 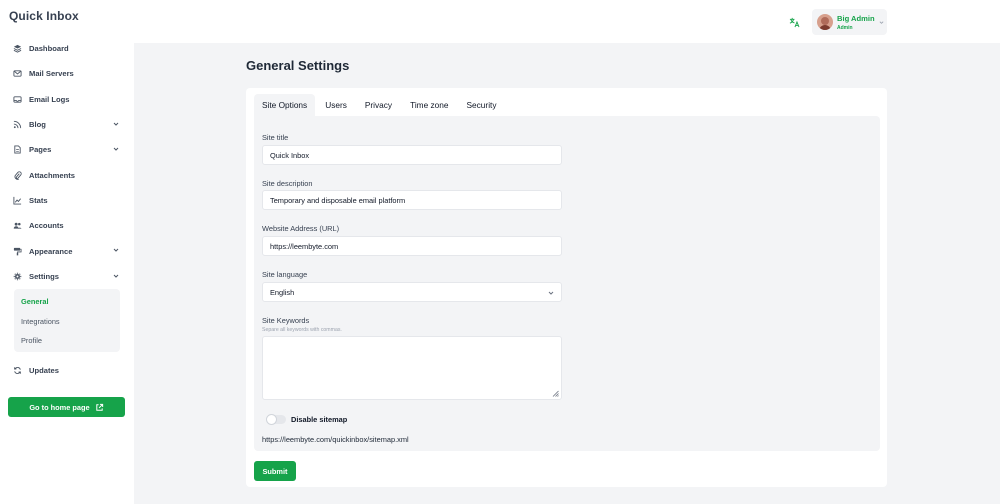 I want to click on file-icon, so click(x=17, y=150).